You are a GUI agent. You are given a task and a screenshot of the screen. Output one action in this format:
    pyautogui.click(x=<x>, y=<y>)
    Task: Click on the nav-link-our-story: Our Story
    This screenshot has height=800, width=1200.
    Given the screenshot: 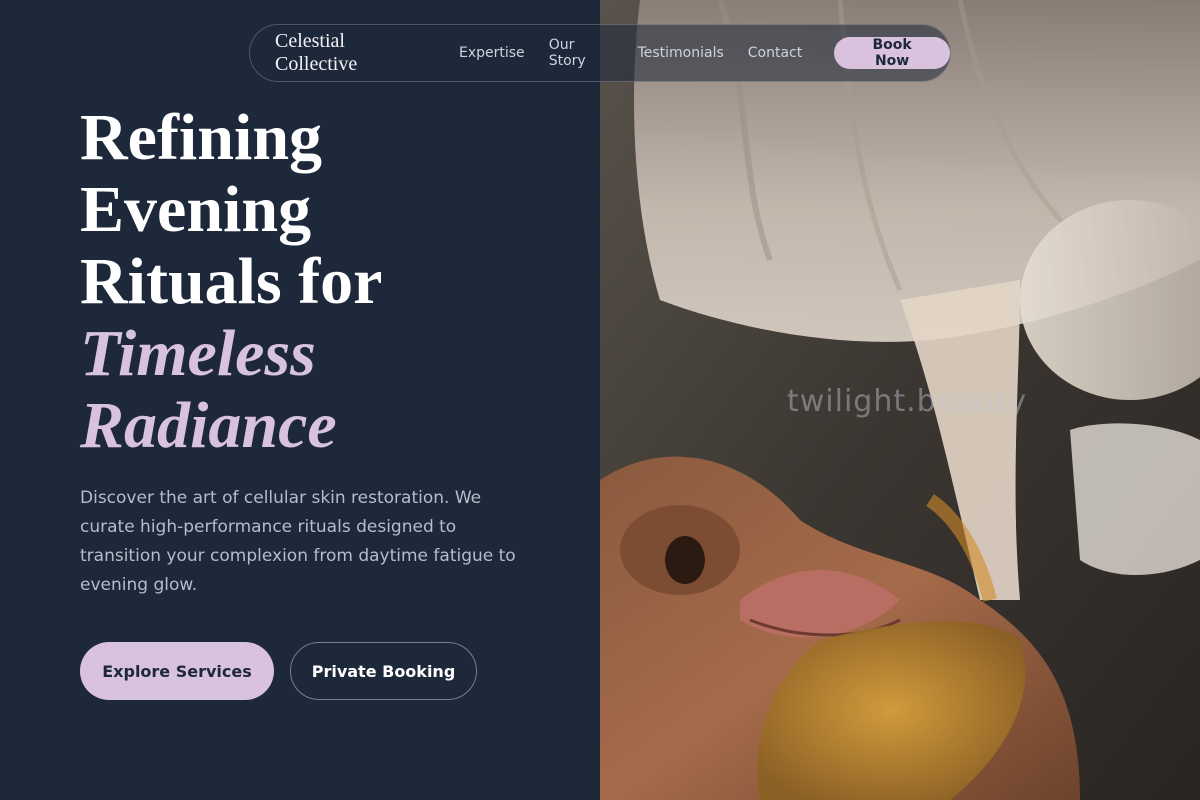 What is the action you would take?
    pyautogui.click(x=581, y=53)
    